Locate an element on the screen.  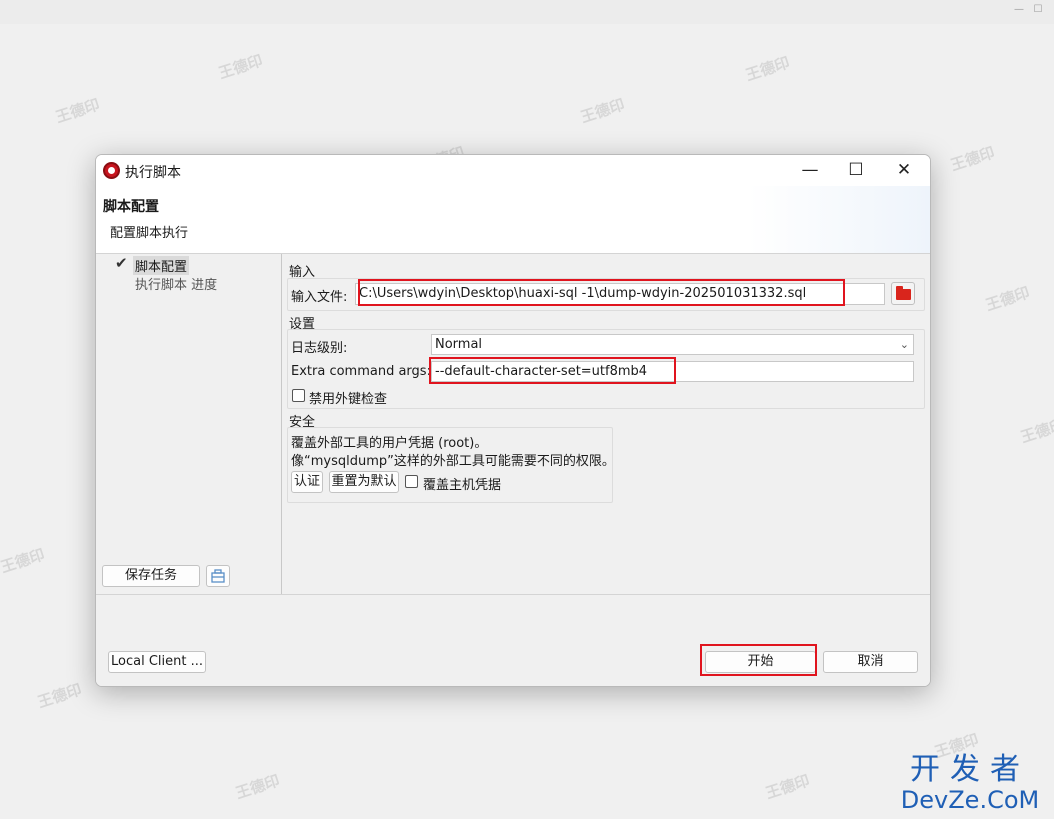
site-brand-logo: 开发者 DevZe.CoM is located at coordinates (970, 784).